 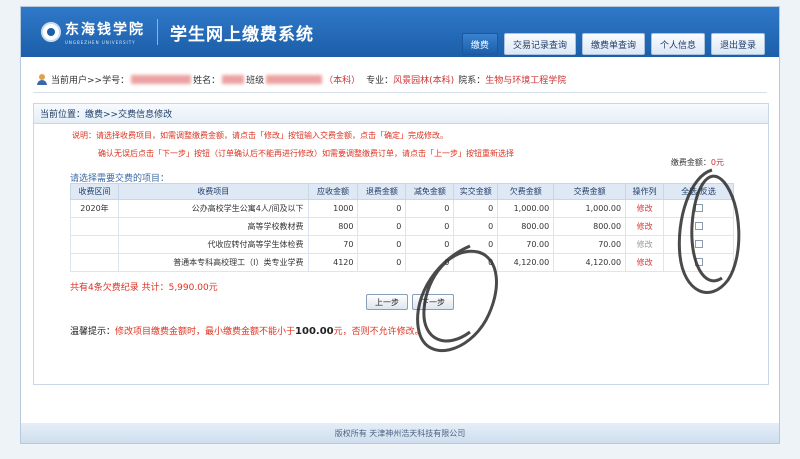 I want to click on cell-owed: 1,000.00, so click(x=526, y=208).